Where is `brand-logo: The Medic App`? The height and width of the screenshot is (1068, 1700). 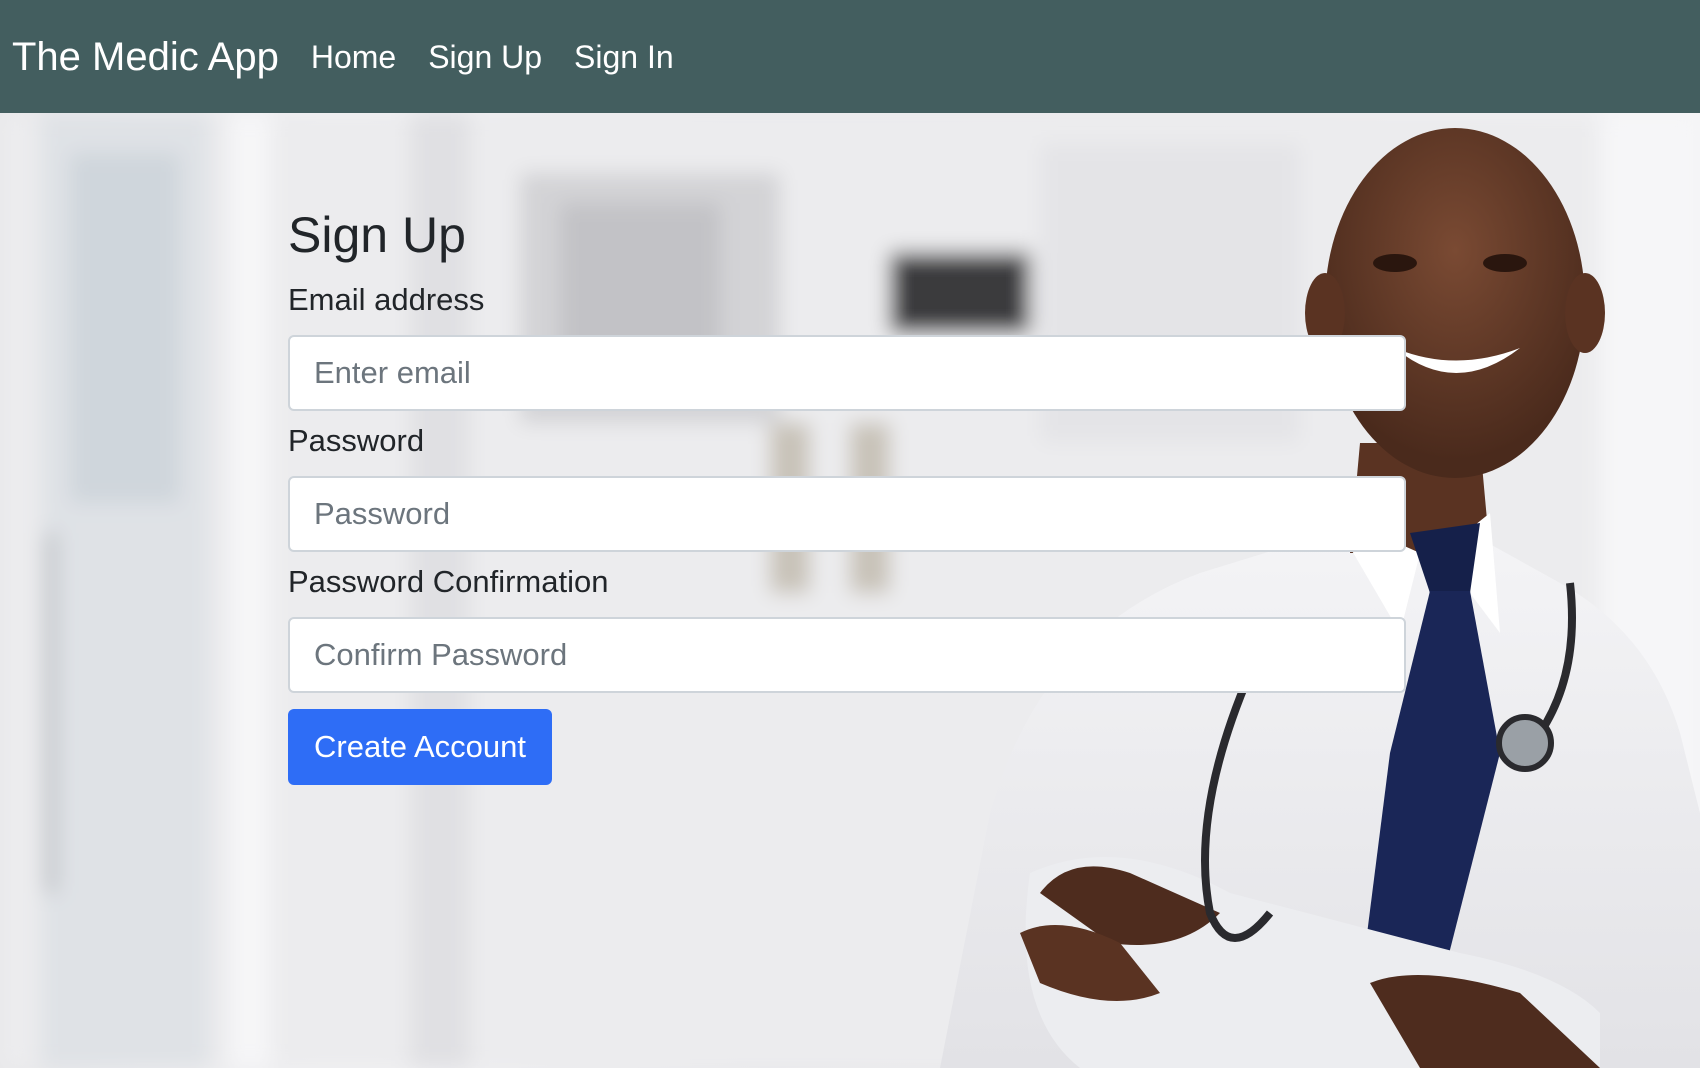 brand-logo: The Medic App is located at coordinates (145, 57).